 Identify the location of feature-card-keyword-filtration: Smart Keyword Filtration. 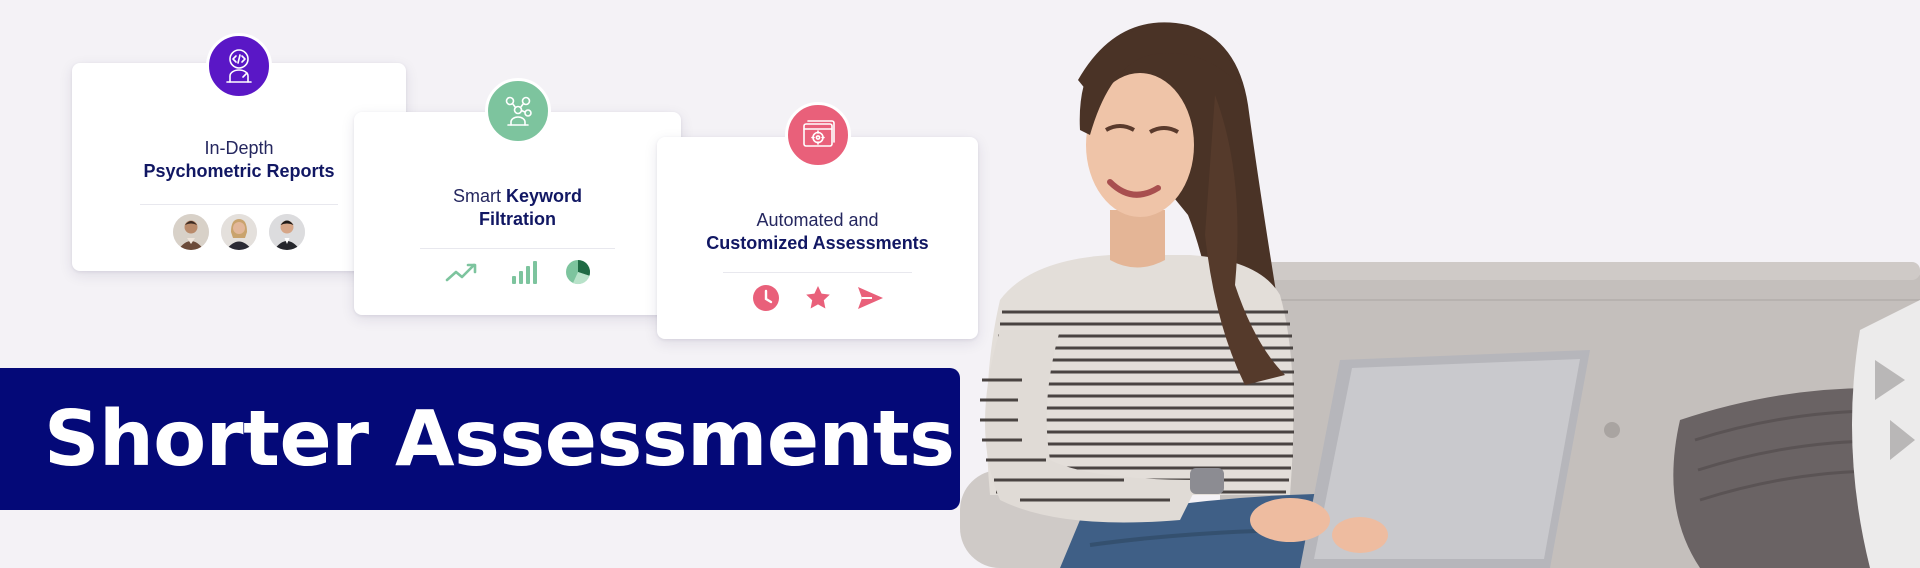
(517, 196).